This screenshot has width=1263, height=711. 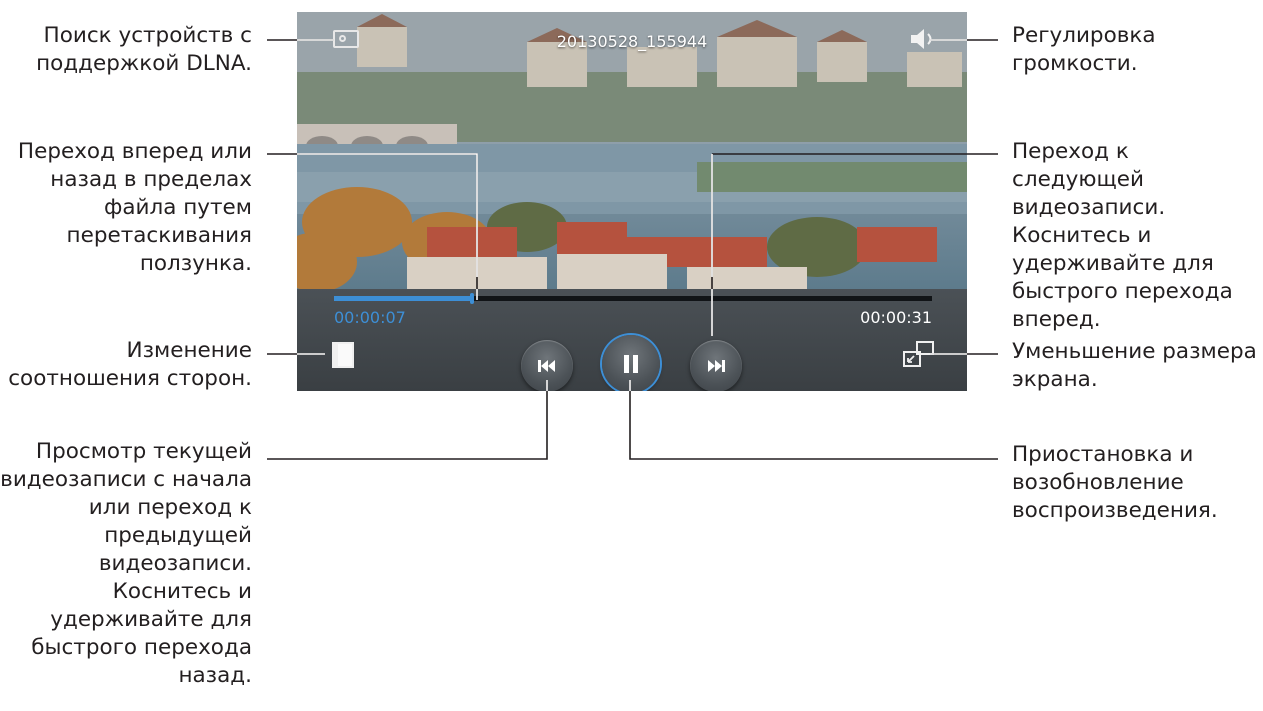 I want to click on next-button, so click(x=716, y=365).